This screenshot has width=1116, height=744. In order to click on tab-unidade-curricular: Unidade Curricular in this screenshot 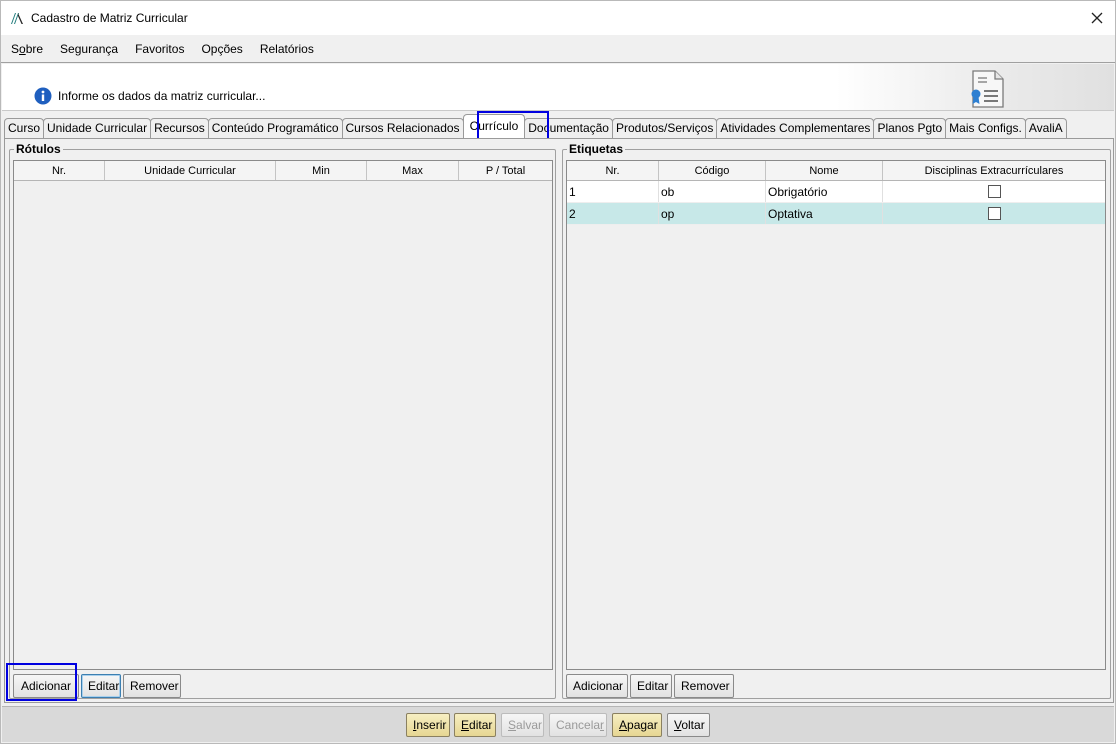, I will do `click(97, 128)`.